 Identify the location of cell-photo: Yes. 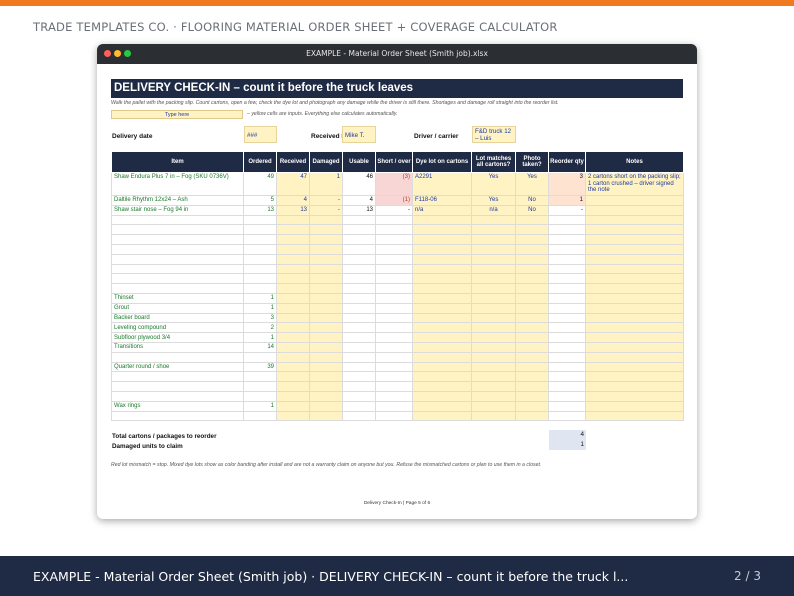
(532, 184).